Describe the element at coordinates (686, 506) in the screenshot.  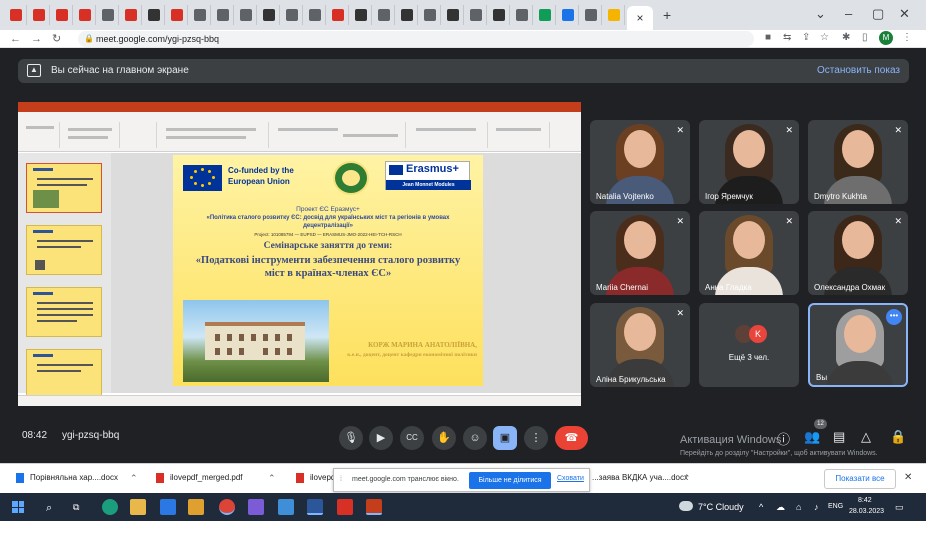
I see `weather-cloud-icon` at that location.